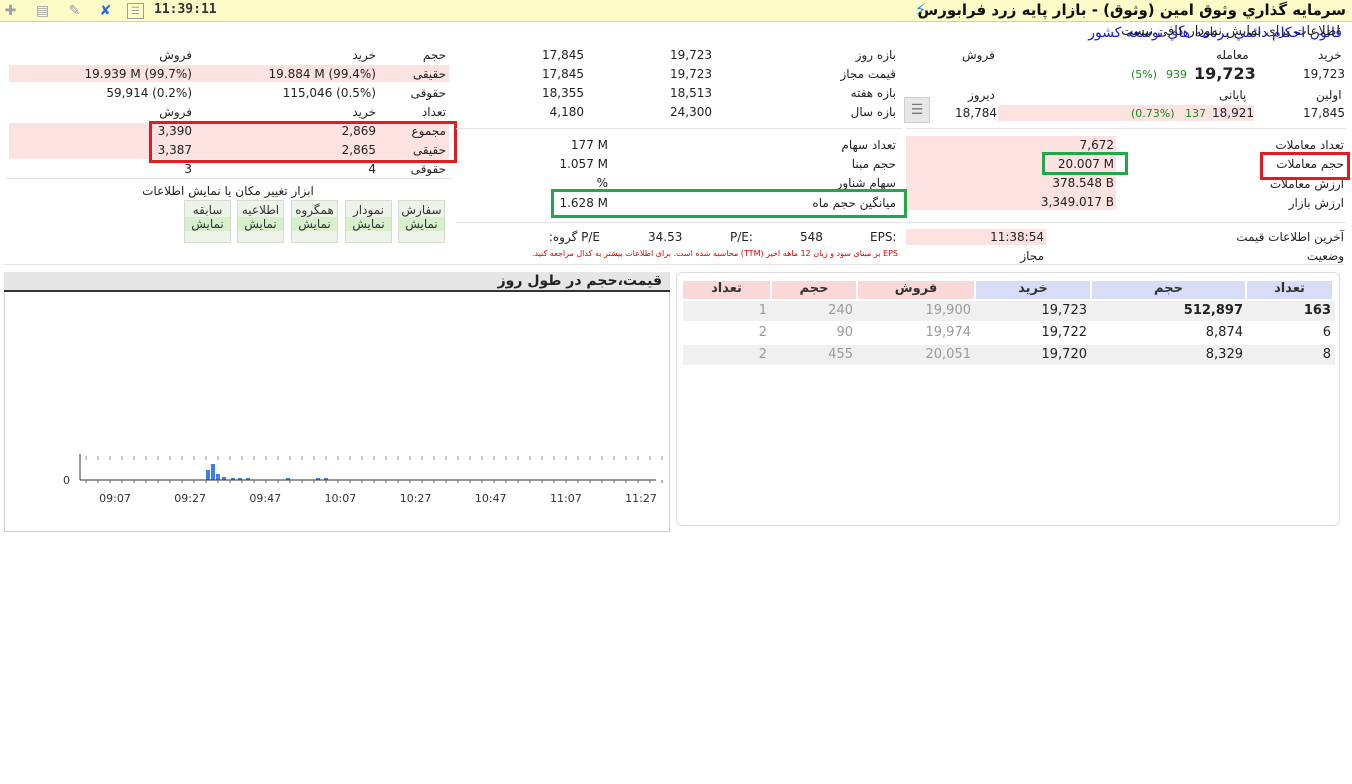 Image resolution: width=1352 pixels, height=784 pixels. What do you see at coordinates (883, 237) in the screenshot?
I see `eps-label: EPS:` at bounding box center [883, 237].